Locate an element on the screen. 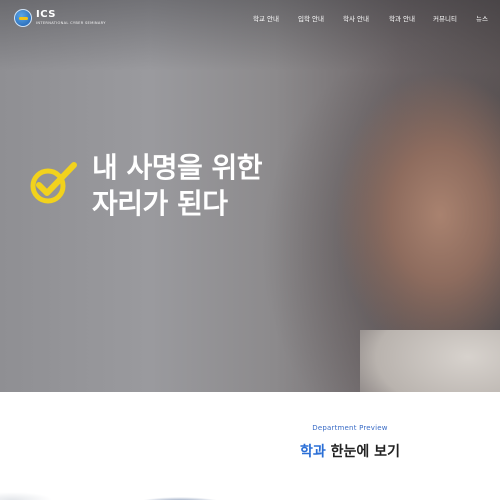  main-nav: 학교 안내 입학 안내 학사 안내 학과 안내 커뮤니티 뉴스 is located at coordinates (250, 19).